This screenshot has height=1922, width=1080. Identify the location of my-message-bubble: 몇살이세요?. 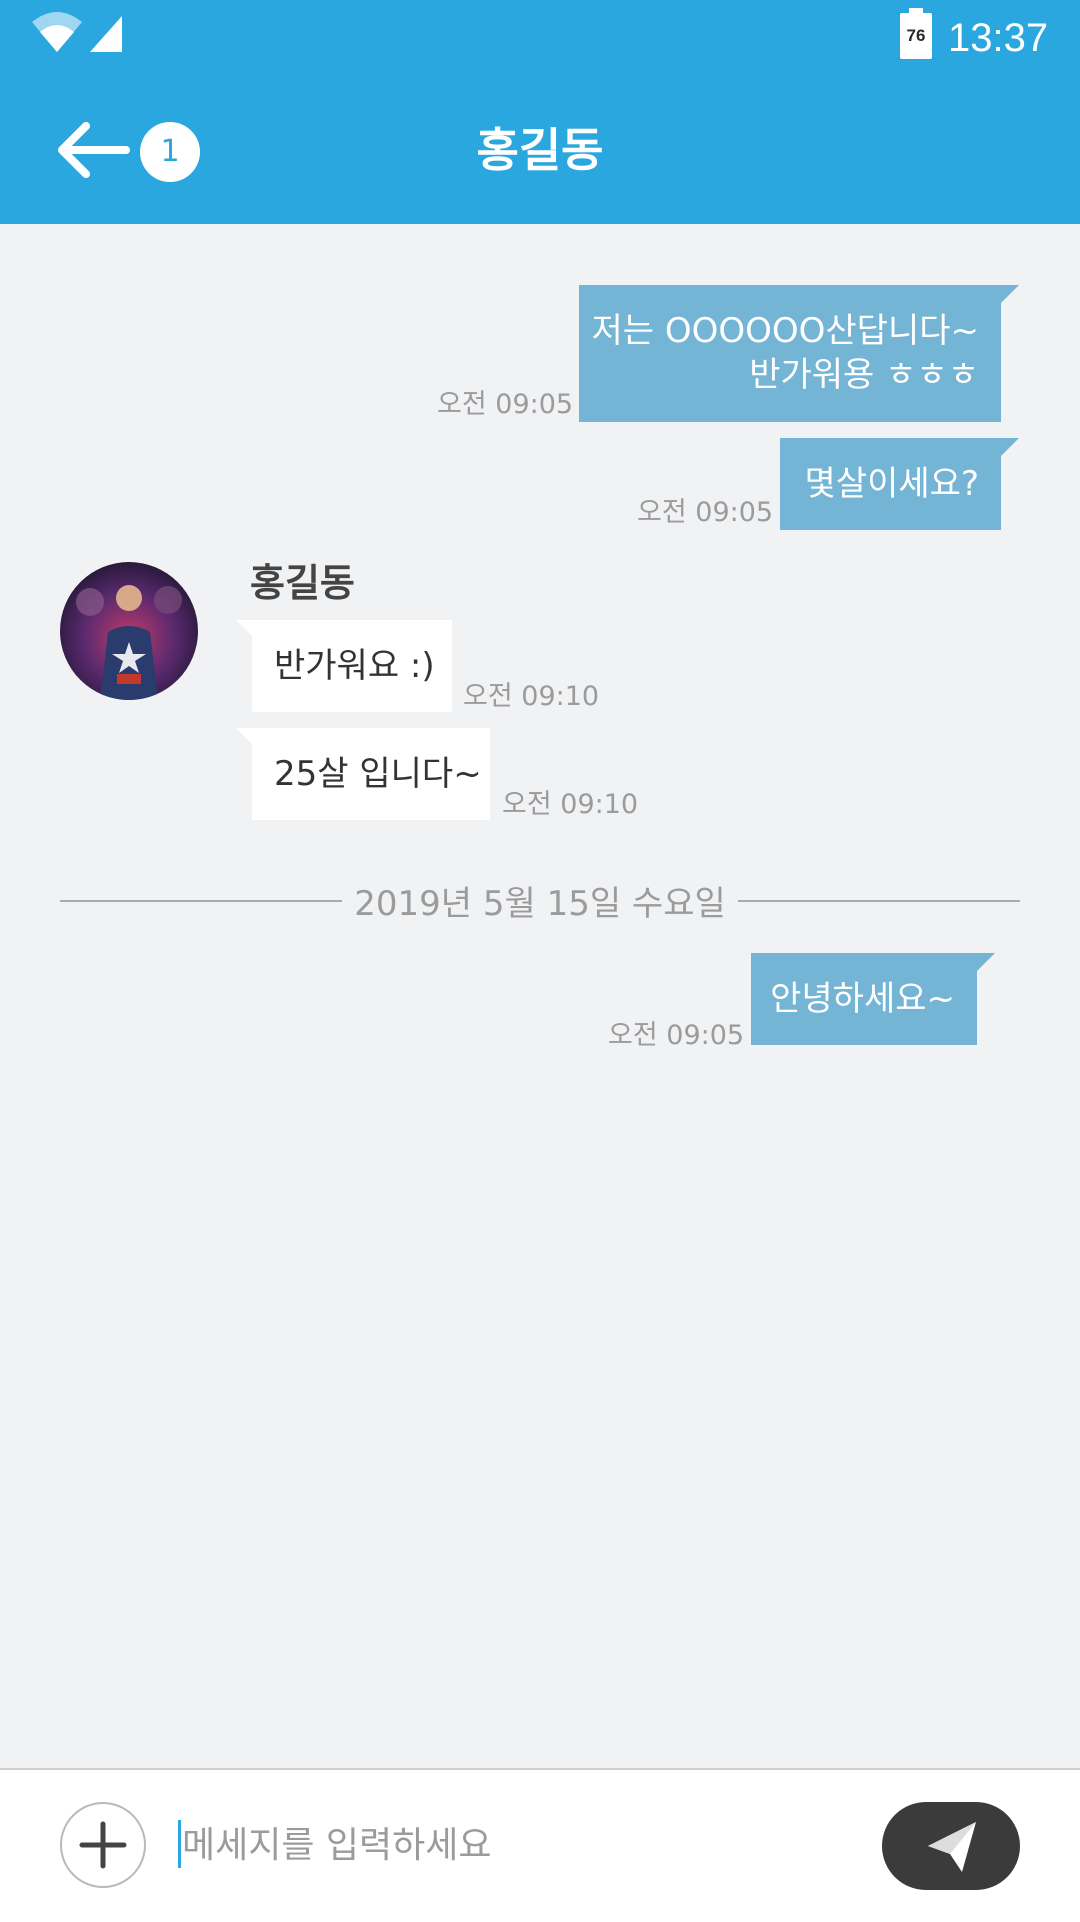
(899, 484).